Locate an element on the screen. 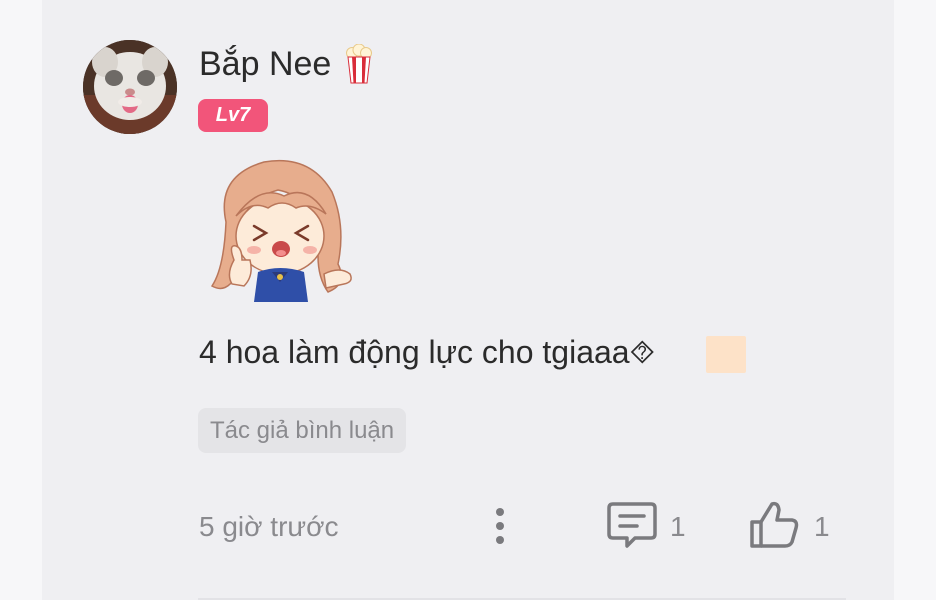 The width and height of the screenshot is (936, 600). author-comment-tag: Tác giả bình luận is located at coordinates (302, 430).